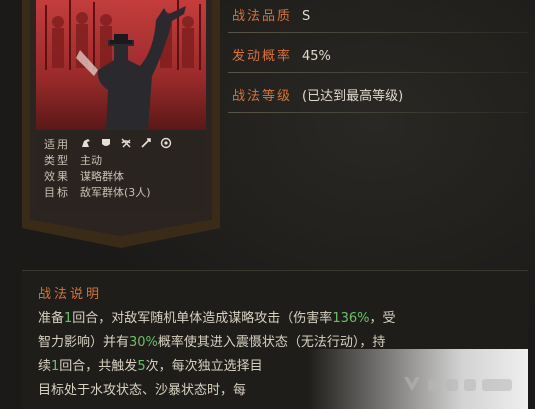 The height and width of the screenshot is (409, 535). Describe the element at coordinates (73, 160) in the screenshot. I see `card-row-type: 类型 主动` at that location.